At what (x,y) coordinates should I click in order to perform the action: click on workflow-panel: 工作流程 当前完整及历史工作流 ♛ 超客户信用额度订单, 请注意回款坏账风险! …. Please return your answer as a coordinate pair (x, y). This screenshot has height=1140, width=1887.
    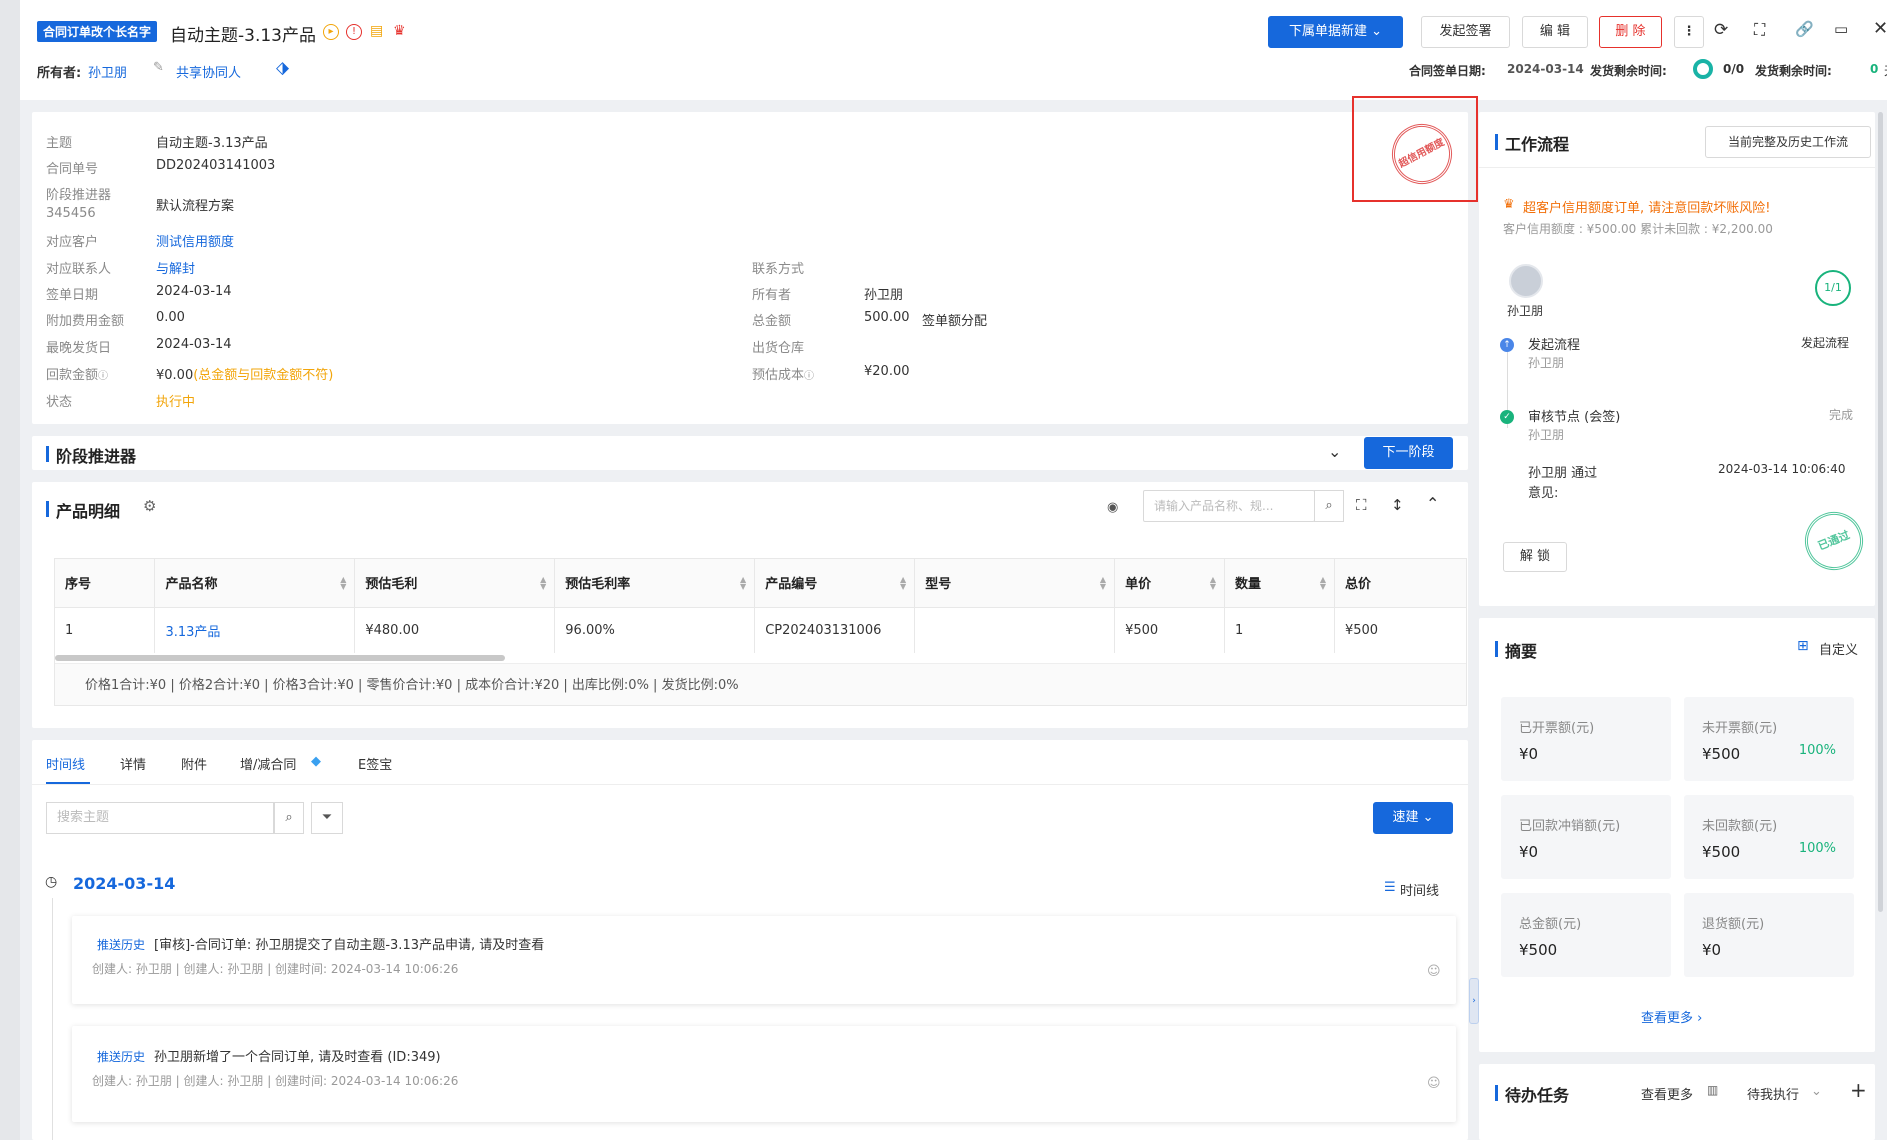
    Looking at the image, I should click on (1677, 359).